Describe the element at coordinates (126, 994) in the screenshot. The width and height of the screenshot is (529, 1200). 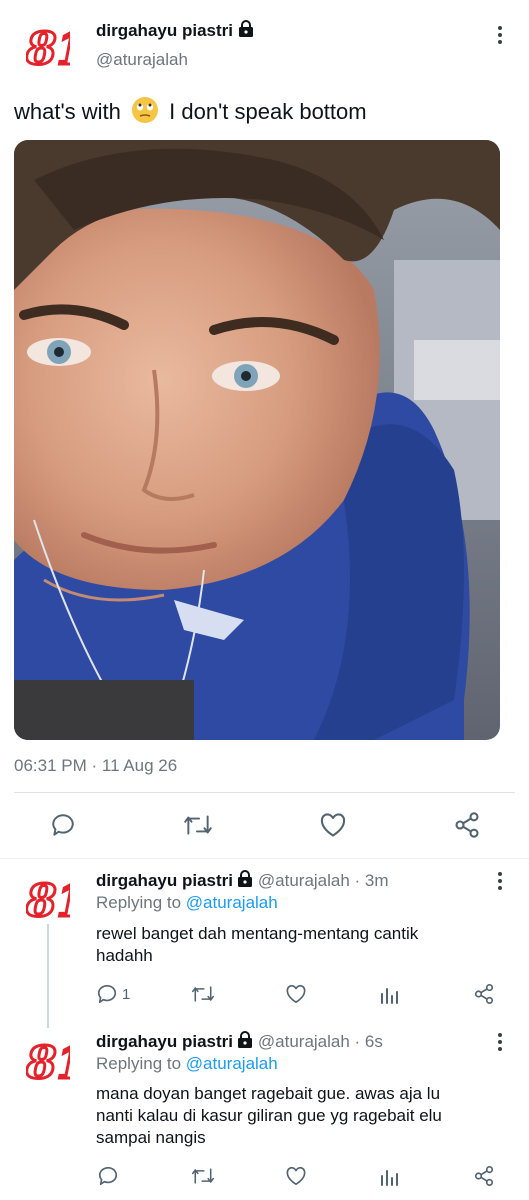
I see `reply-count: 1` at that location.